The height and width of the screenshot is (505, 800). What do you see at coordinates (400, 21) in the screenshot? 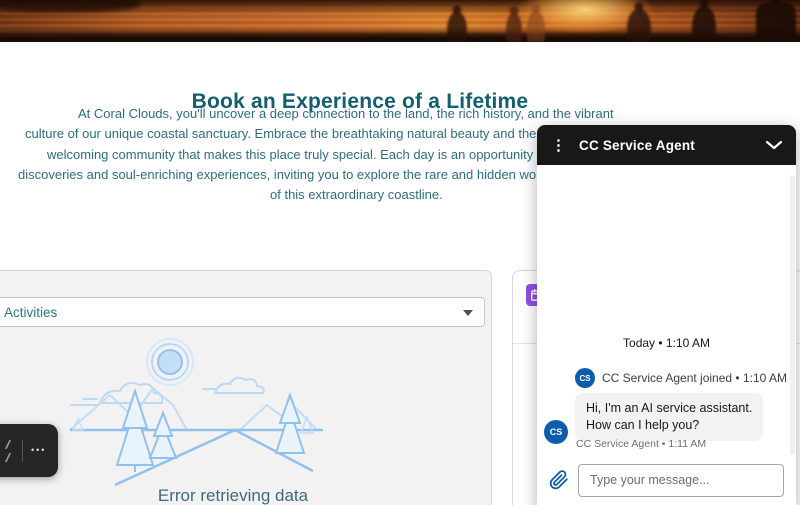
I see `hero-banner-photo` at bounding box center [400, 21].